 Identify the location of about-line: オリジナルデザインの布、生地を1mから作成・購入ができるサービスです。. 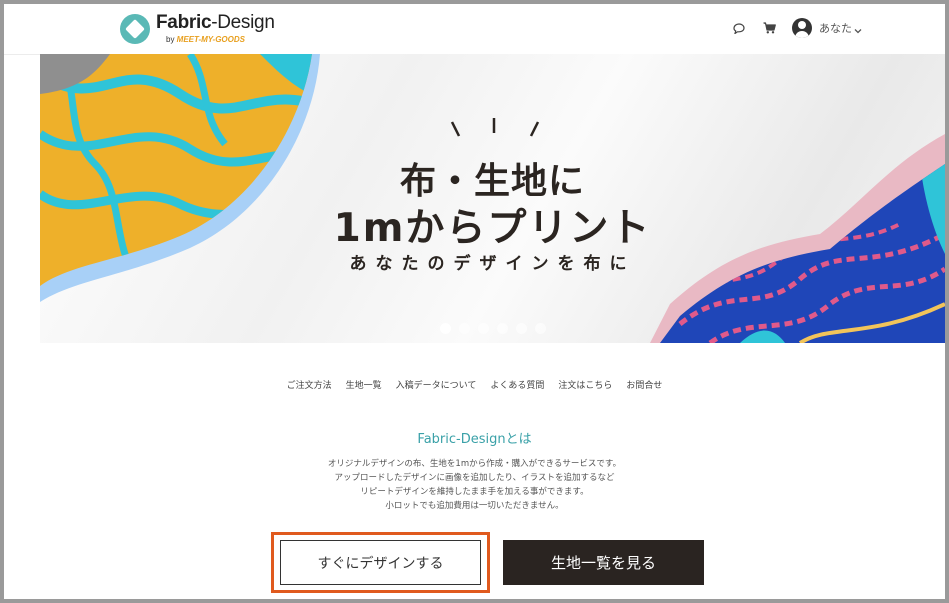
(474, 464).